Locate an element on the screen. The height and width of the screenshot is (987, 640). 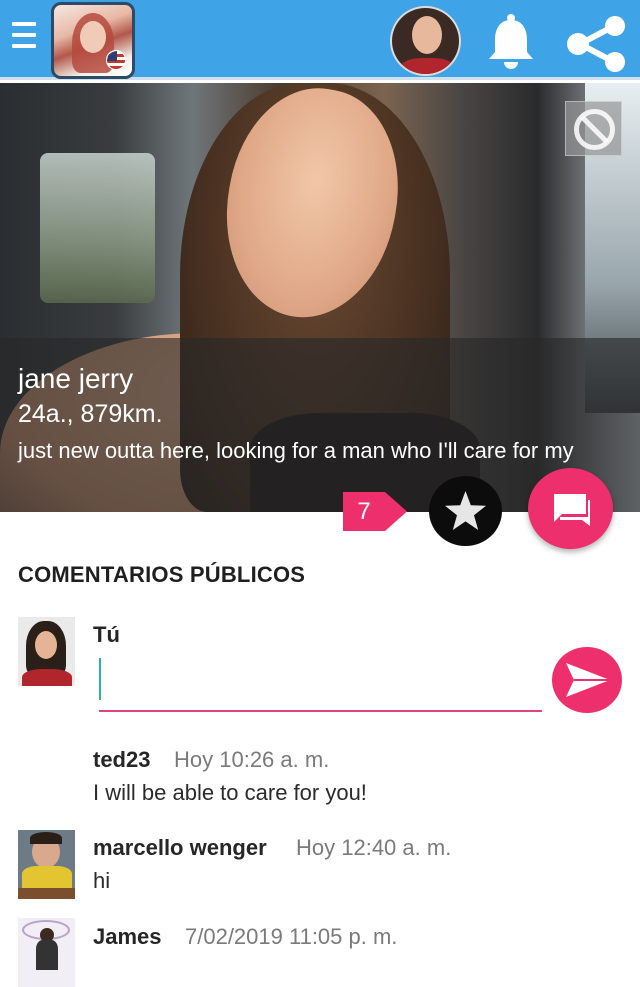
favorite-button is located at coordinates (465, 511).